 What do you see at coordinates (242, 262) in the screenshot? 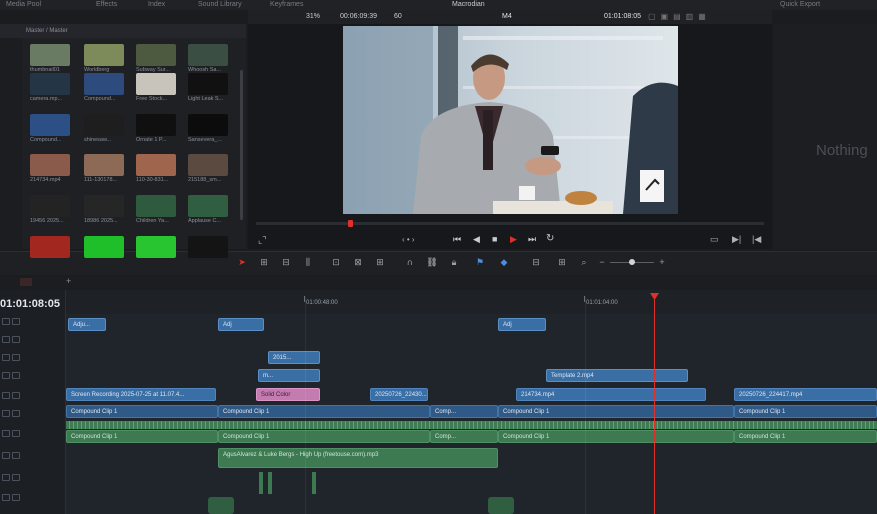
I see `select-tool-icon: ➤` at bounding box center [242, 262].